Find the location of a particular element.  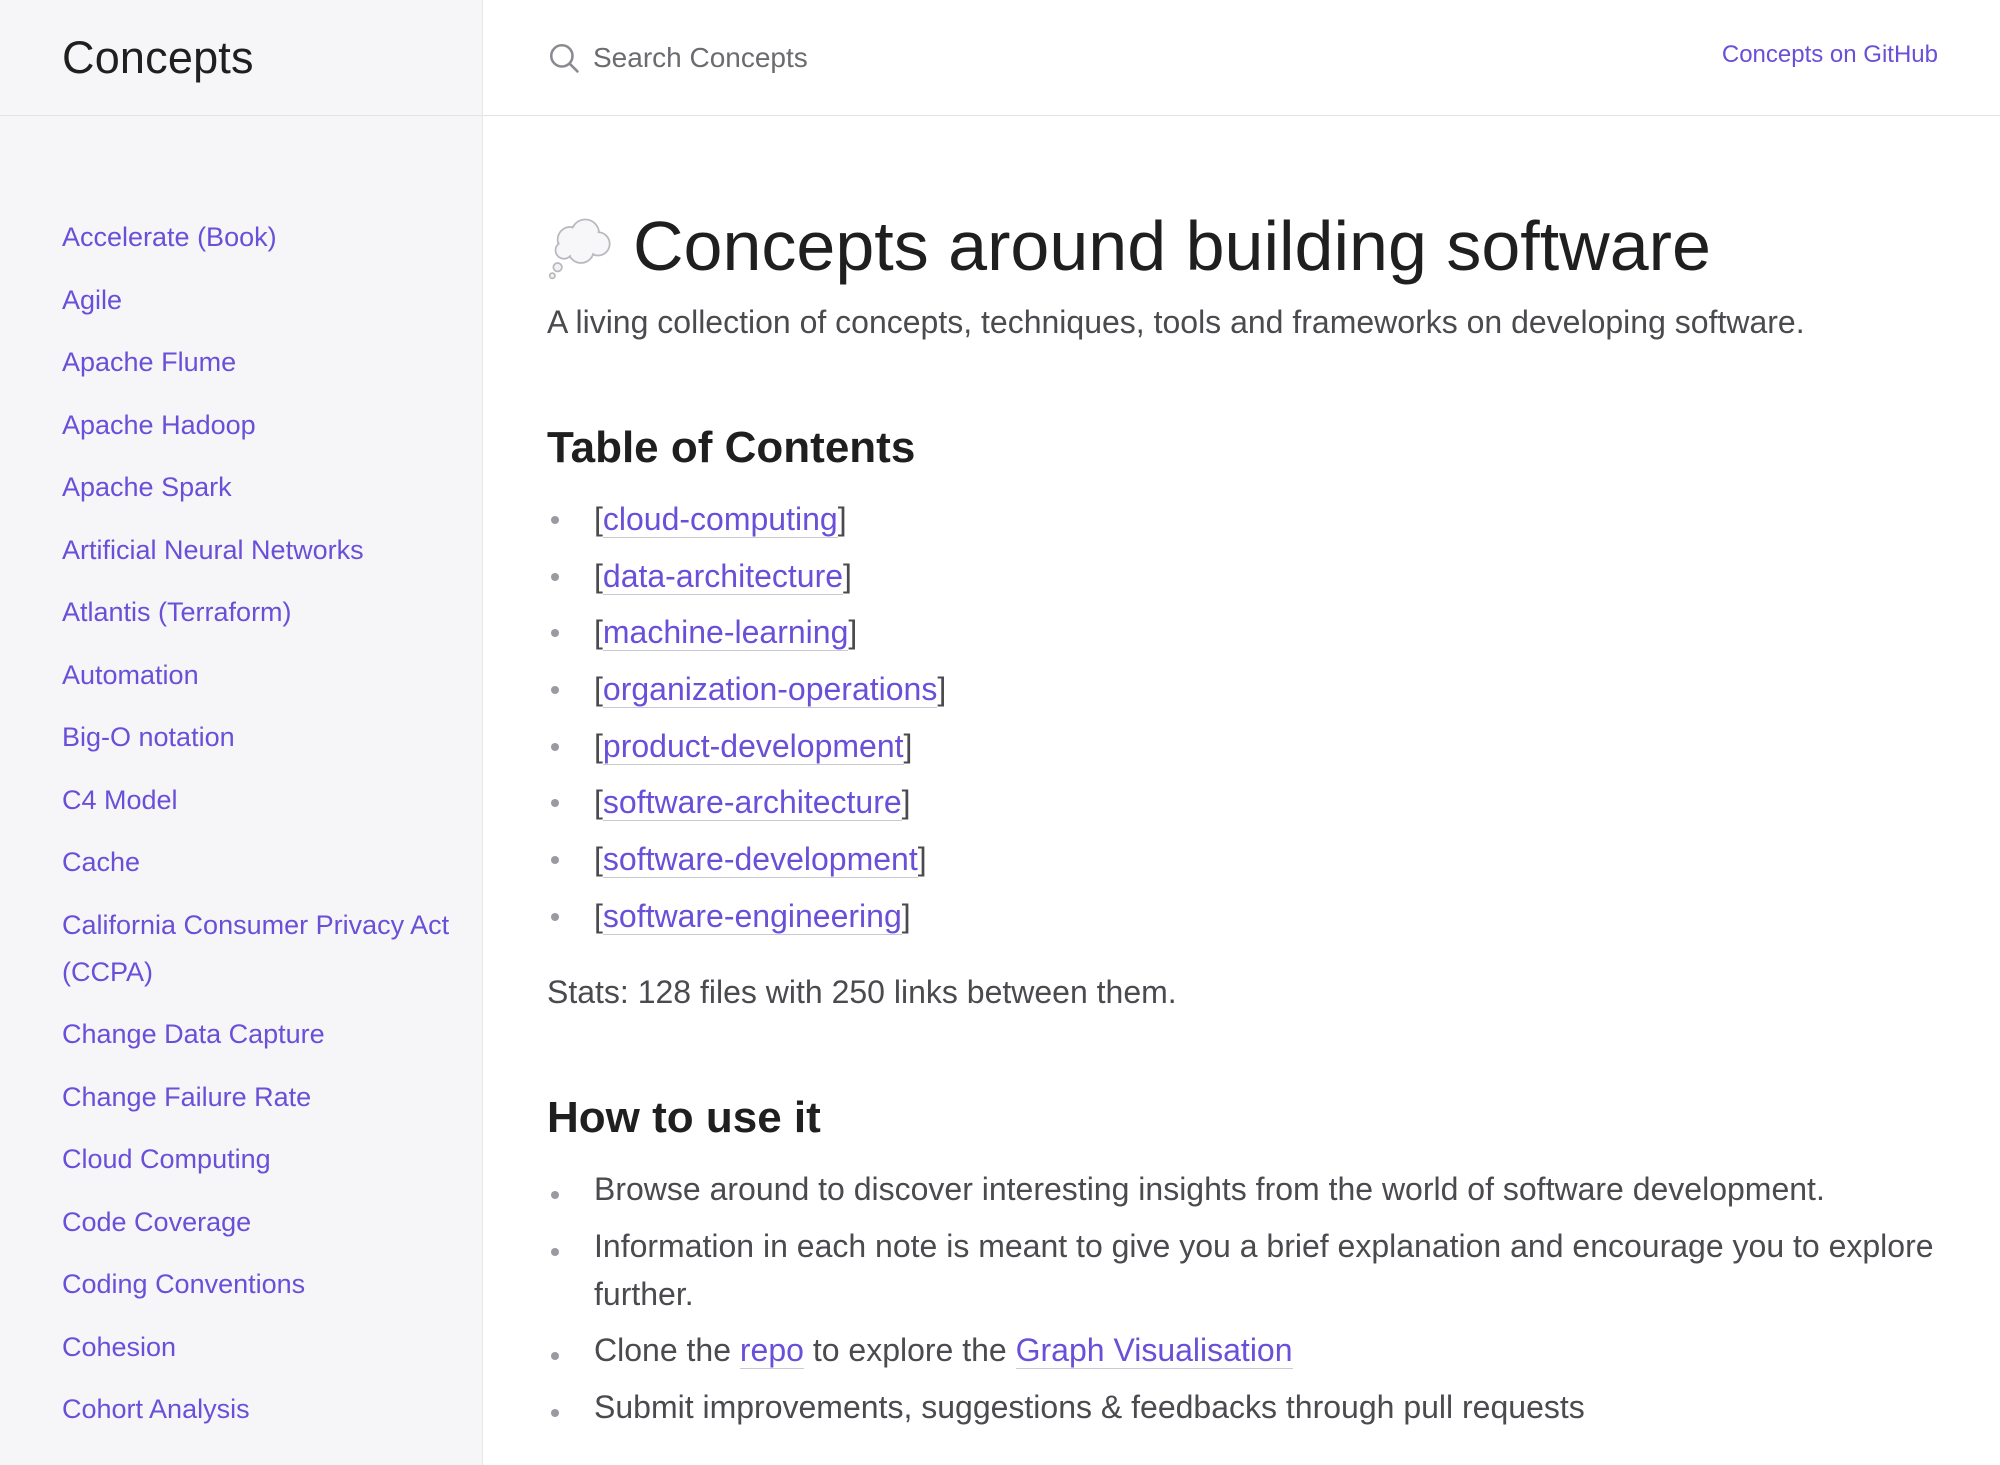

toc-item: [software-architecture] is located at coordinates (1242, 802).